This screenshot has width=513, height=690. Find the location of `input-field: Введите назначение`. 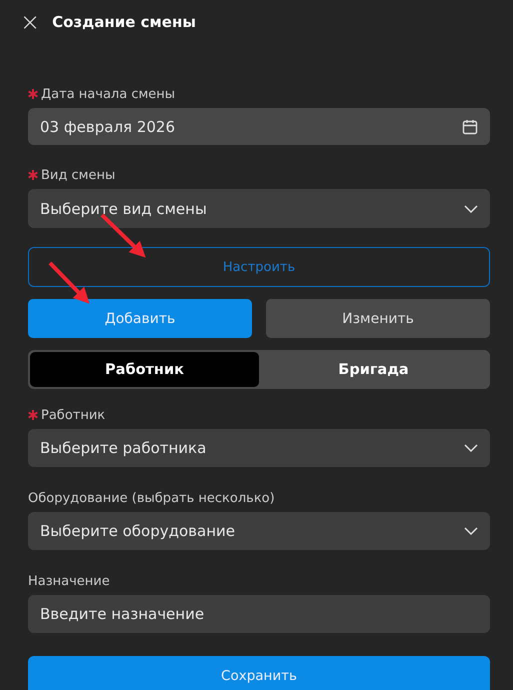

input-field: Введите назначение is located at coordinates (259, 614).